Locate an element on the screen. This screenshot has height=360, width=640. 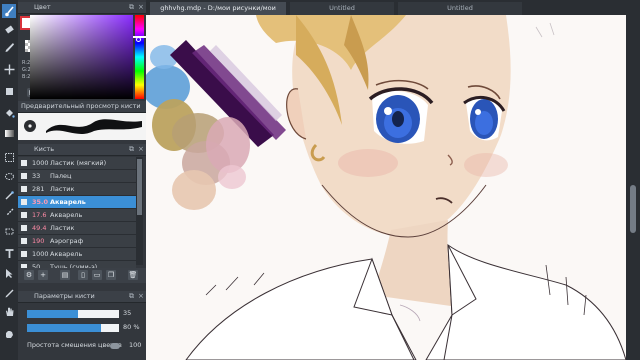
brush-size-fill is located at coordinates (52, 314).